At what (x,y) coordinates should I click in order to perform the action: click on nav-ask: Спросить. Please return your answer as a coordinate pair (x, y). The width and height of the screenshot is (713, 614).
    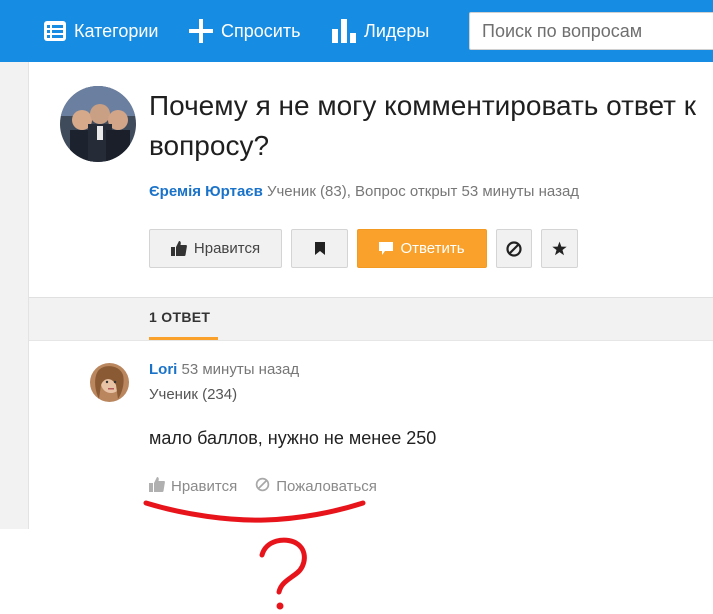
    Looking at the image, I should click on (244, 31).